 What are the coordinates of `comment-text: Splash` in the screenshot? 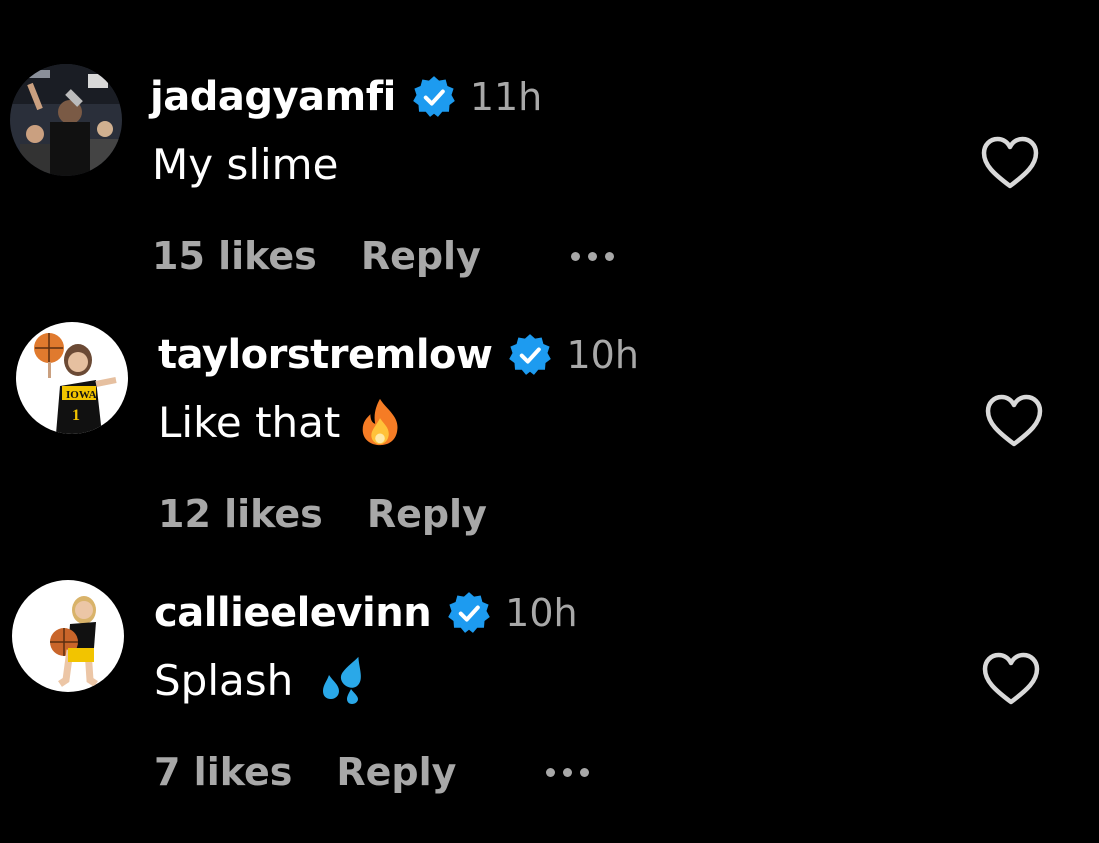 It's located at (259, 680).